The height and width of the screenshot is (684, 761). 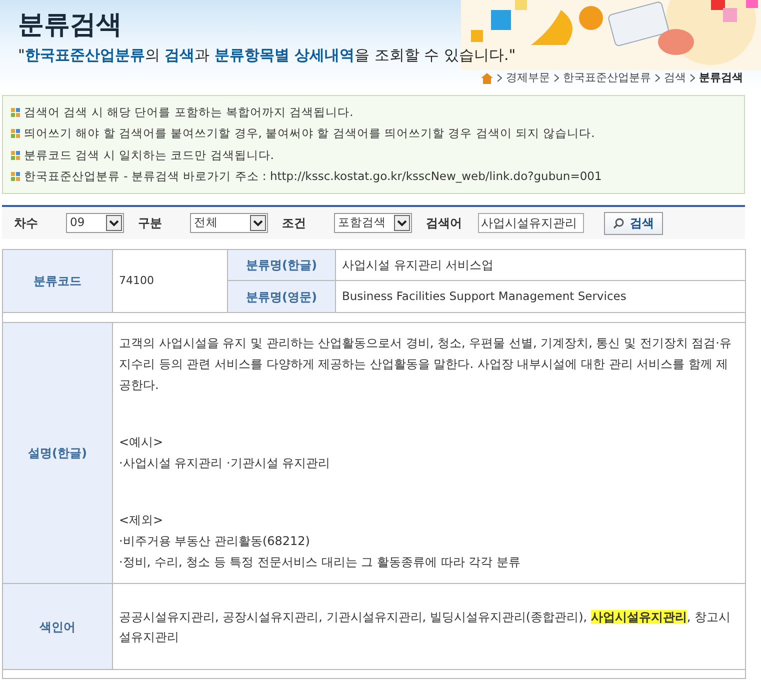 I want to click on header-cell: 설명(한글), so click(x=58, y=453).